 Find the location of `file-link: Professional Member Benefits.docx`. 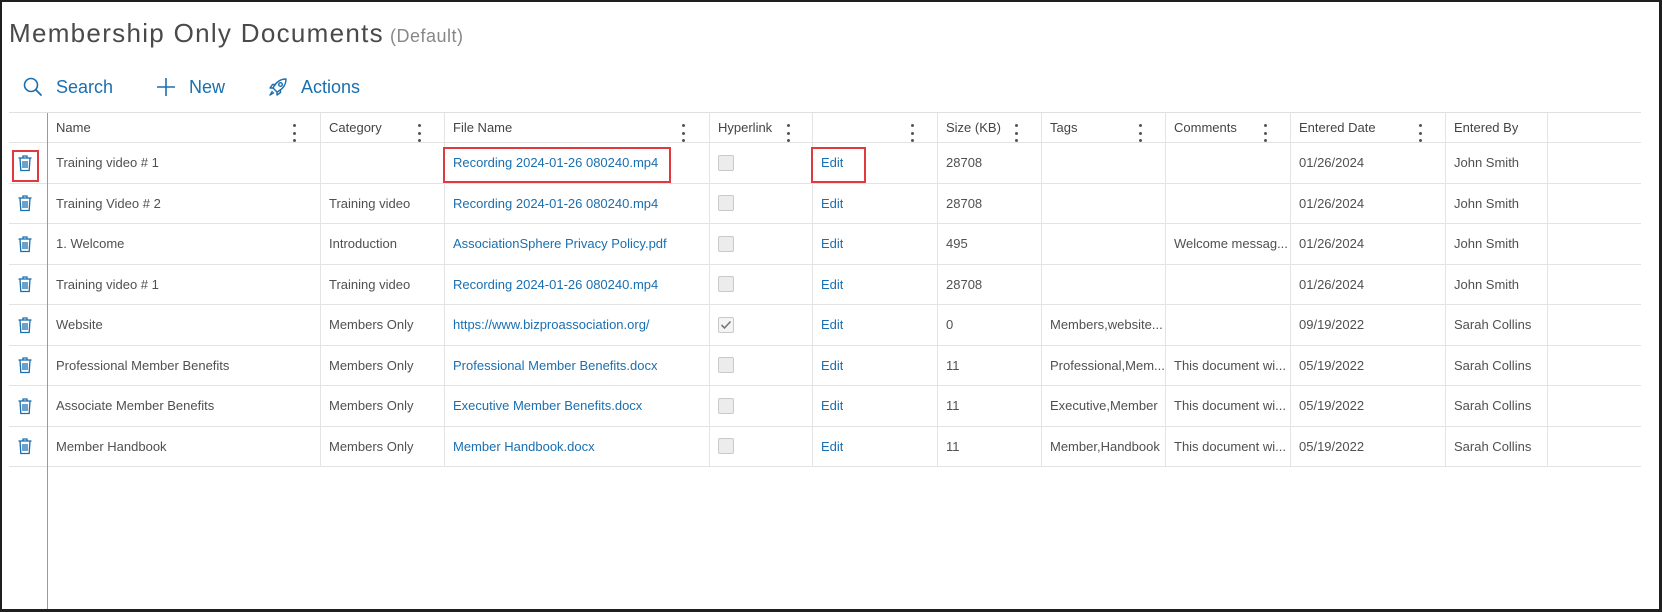

file-link: Professional Member Benefits.docx is located at coordinates (576, 366).